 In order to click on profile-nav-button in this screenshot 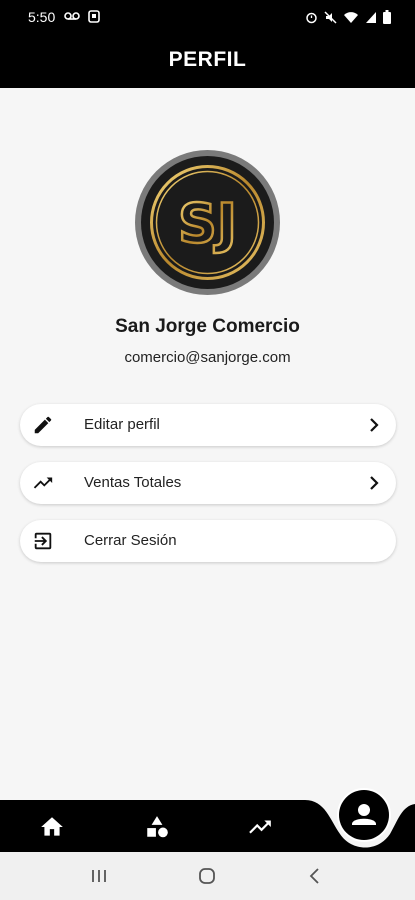, I will do `click(364, 815)`.